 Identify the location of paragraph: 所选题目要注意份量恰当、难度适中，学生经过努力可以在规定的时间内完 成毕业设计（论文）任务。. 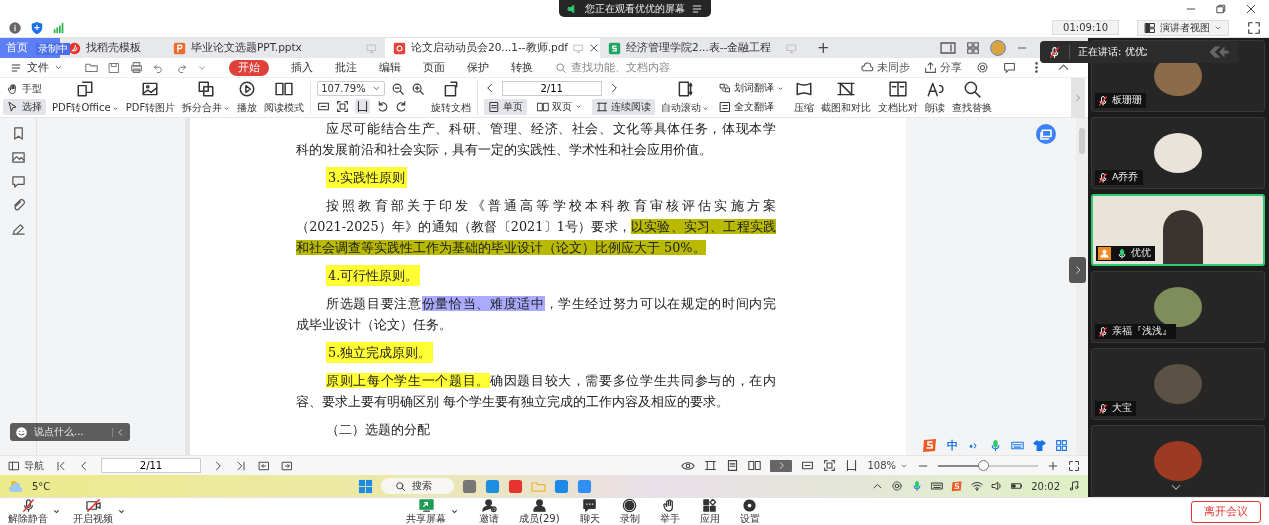
(536, 314).